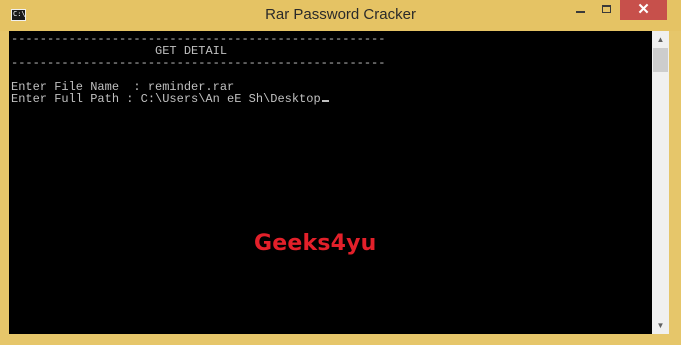  I want to click on window-bottom-frame, so click(340, 339).